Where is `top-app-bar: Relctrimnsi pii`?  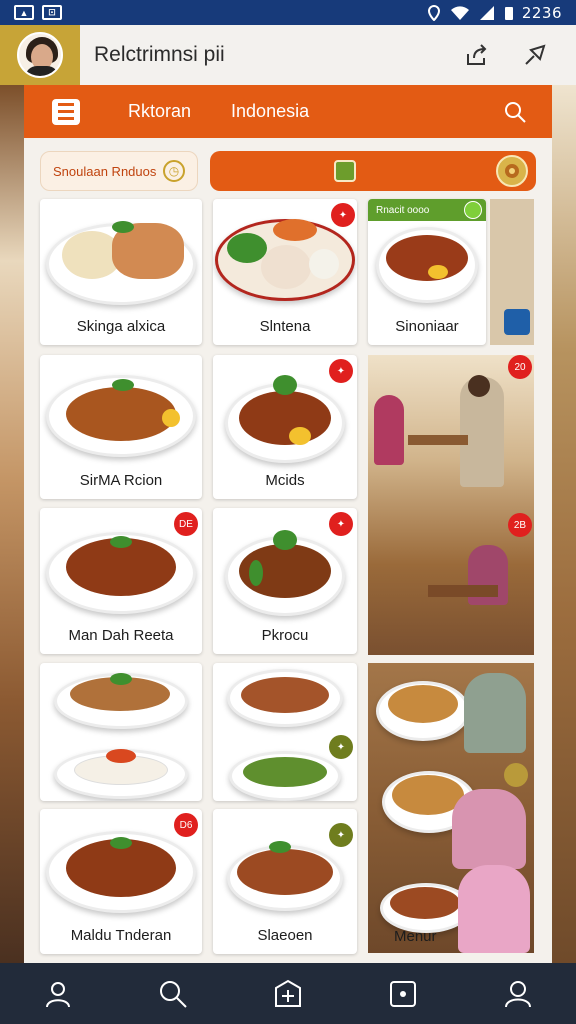 top-app-bar: Relctrimnsi pii is located at coordinates (288, 55).